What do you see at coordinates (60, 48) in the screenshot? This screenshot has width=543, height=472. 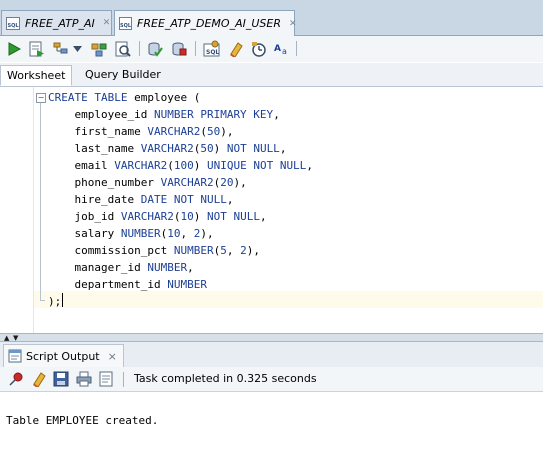 I see `explain-plan-icon` at bounding box center [60, 48].